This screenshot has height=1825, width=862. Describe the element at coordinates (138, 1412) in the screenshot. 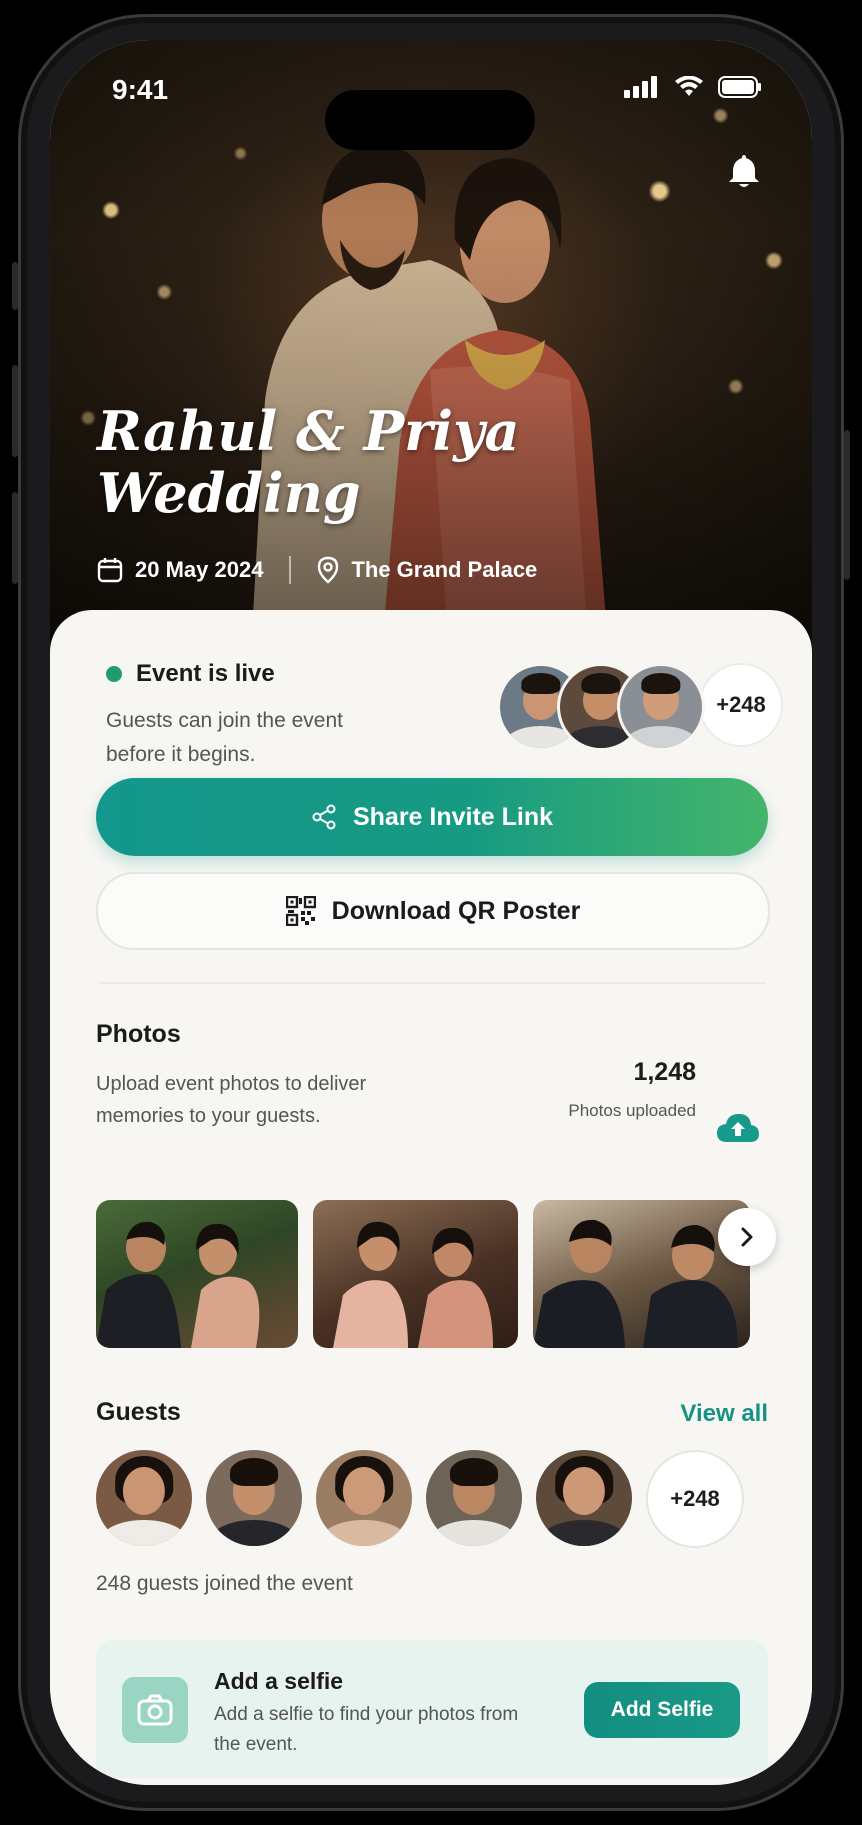

I see `guests-section-title: Guests` at that location.